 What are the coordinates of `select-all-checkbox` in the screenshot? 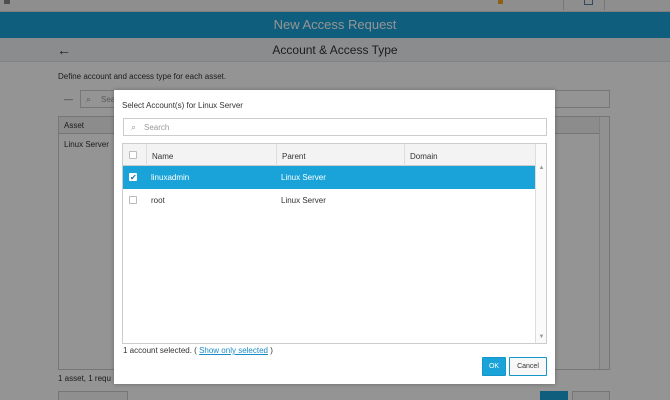 It's located at (133, 155).